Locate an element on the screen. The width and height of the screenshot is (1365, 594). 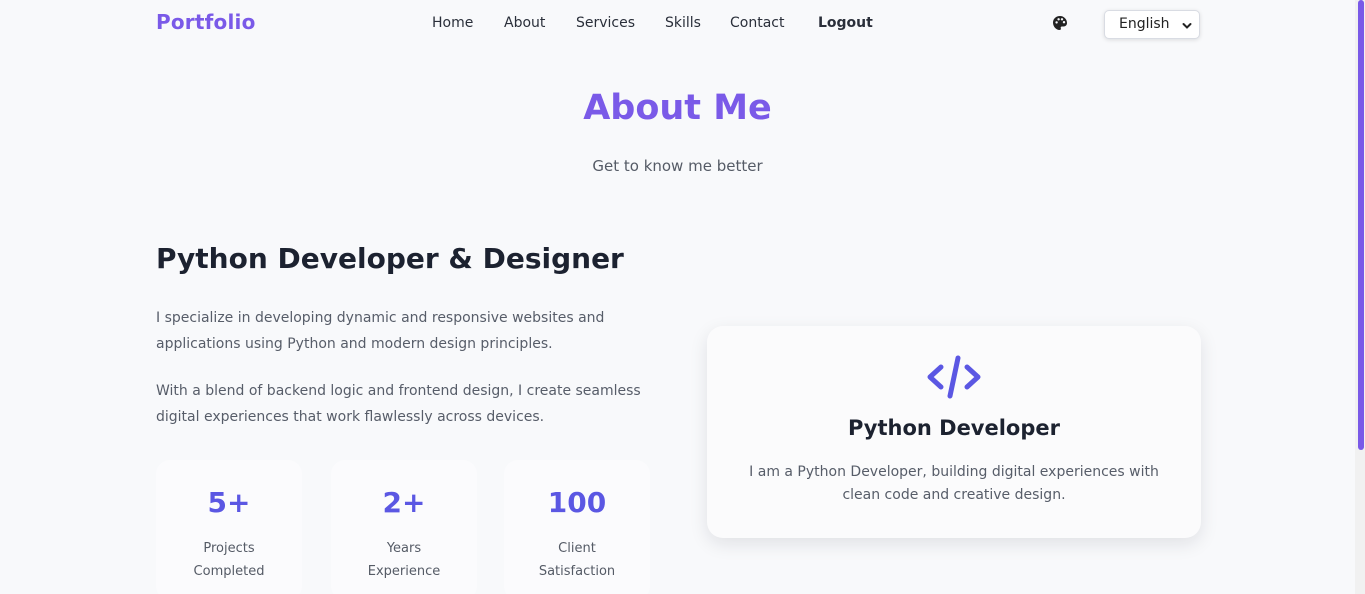
palette-icon is located at coordinates (1060, 23).